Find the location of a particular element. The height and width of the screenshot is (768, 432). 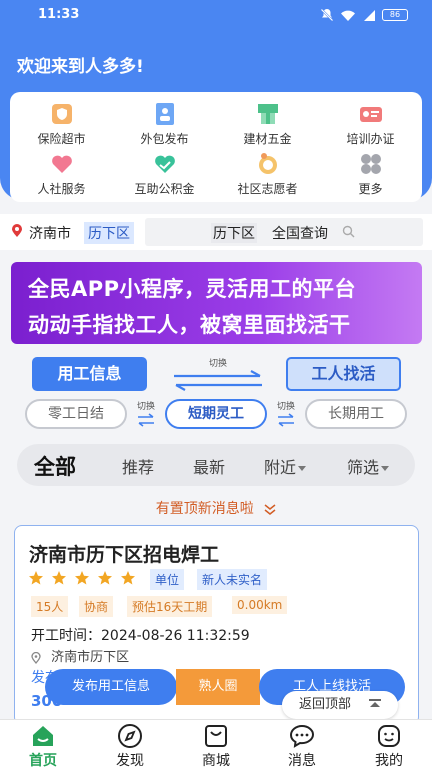

volunteer-icon is located at coordinates (267, 163).